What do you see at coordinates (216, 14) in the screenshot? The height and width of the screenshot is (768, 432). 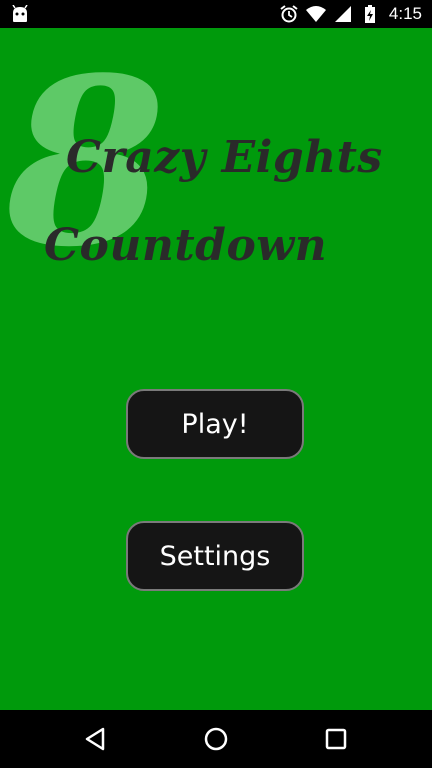 I see `status-bar: 4:15` at bounding box center [216, 14].